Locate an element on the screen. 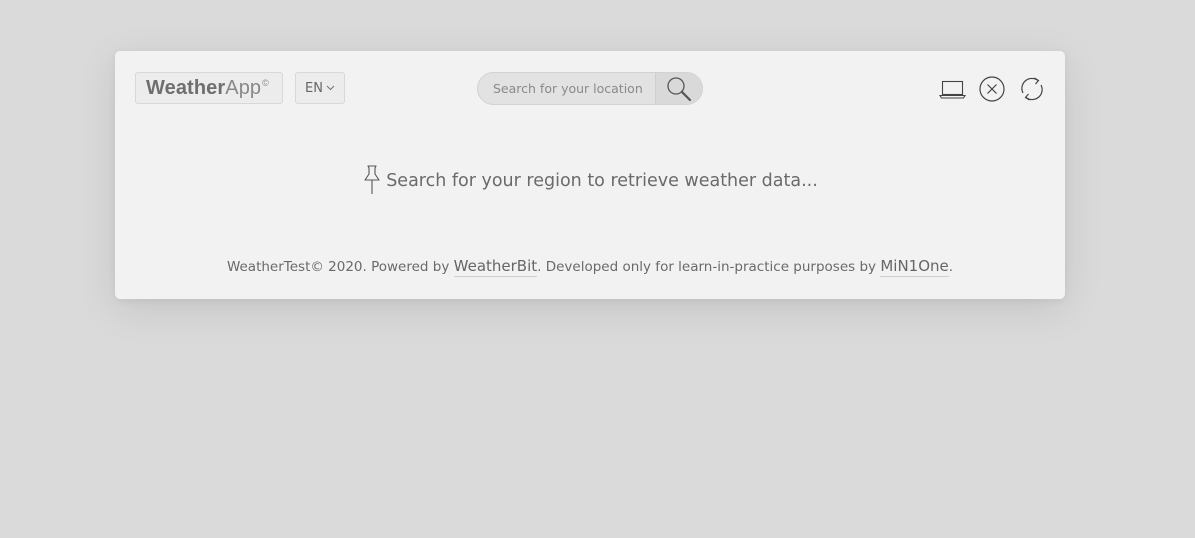 The width and height of the screenshot is (1195, 538). close-button is located at coordinates (992, 89).